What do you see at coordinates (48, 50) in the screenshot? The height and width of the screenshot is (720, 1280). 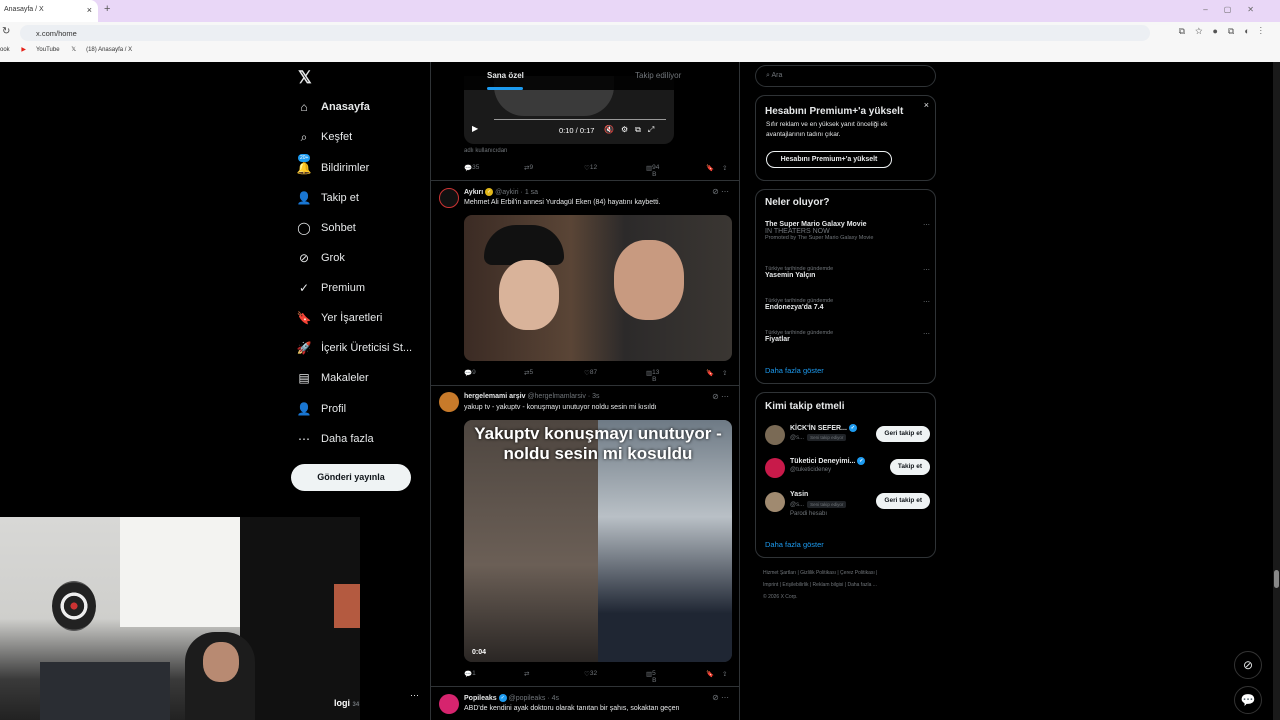 I see `bookmark-item: YouTube` at bounding box center [48, 50].